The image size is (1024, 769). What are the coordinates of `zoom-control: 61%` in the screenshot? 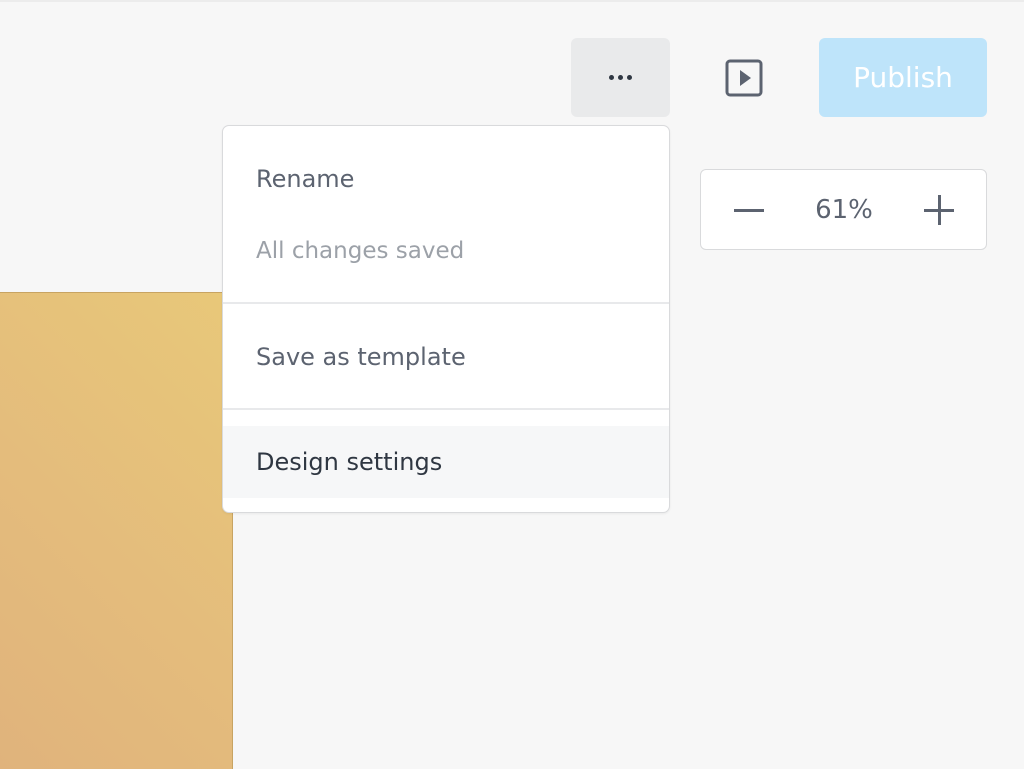 It's located at (843, 209).